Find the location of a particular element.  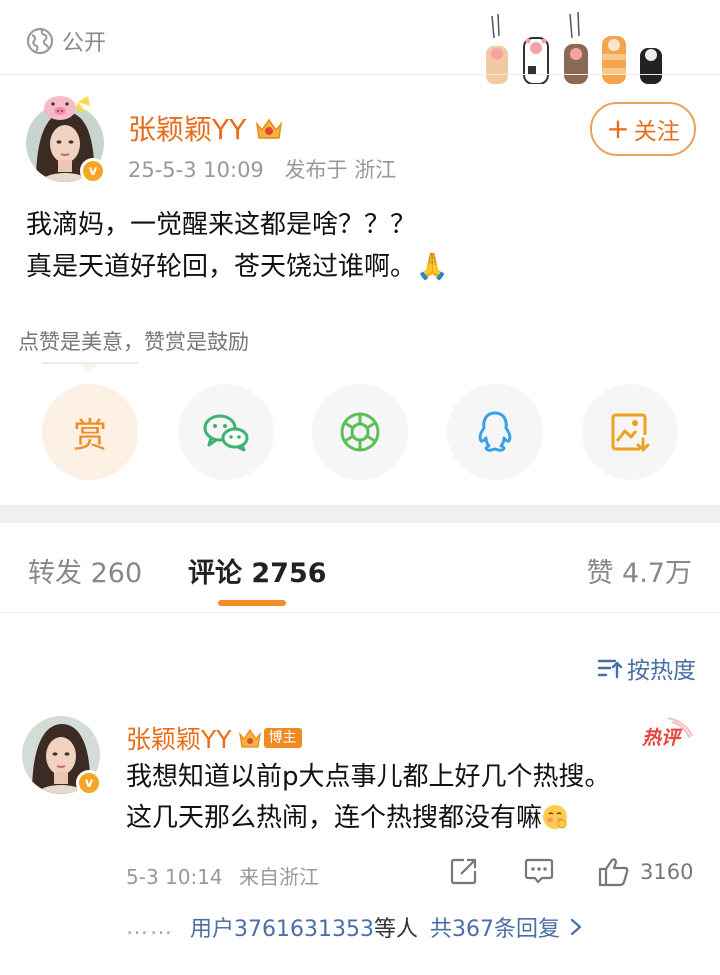

chevron-right-icon is located at coordinates (576, 927).